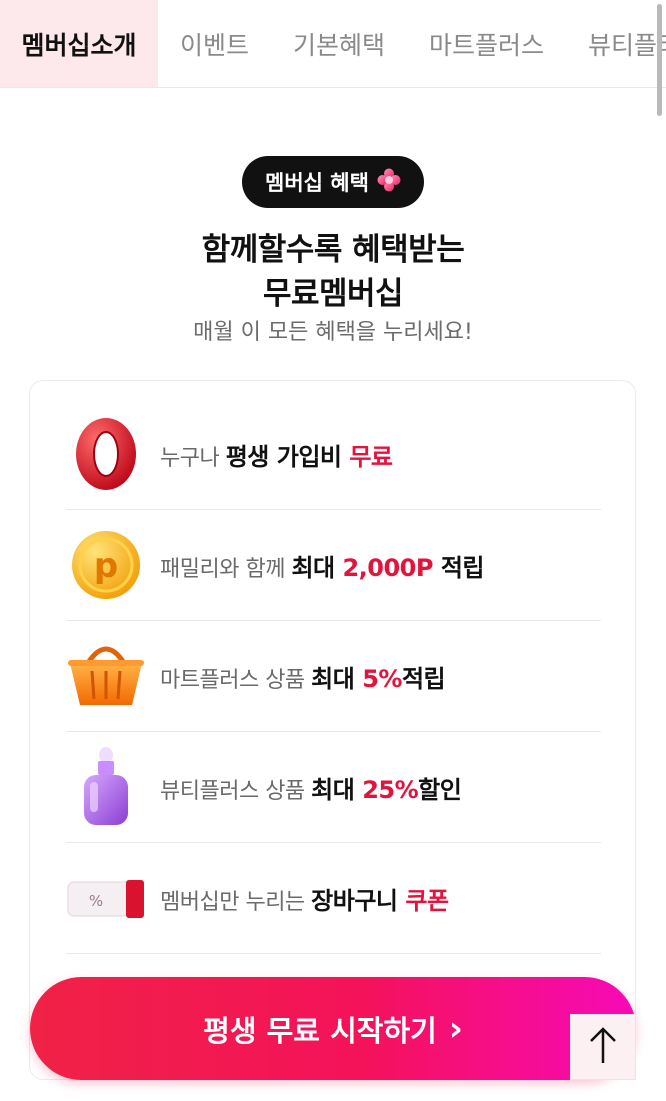 The width and height of the screenshot is (666, 1101). I want to click on basket-icon, so click(106, 676).